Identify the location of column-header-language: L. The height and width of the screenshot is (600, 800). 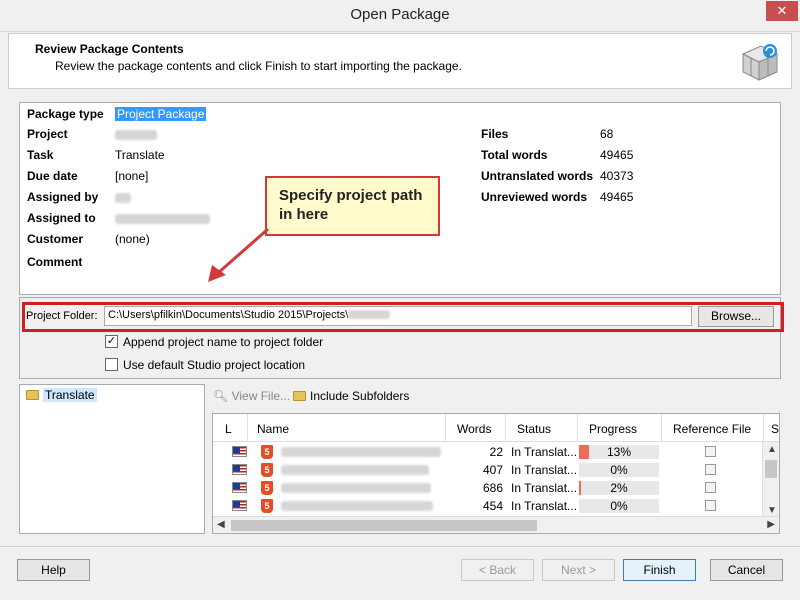
(228, 429).